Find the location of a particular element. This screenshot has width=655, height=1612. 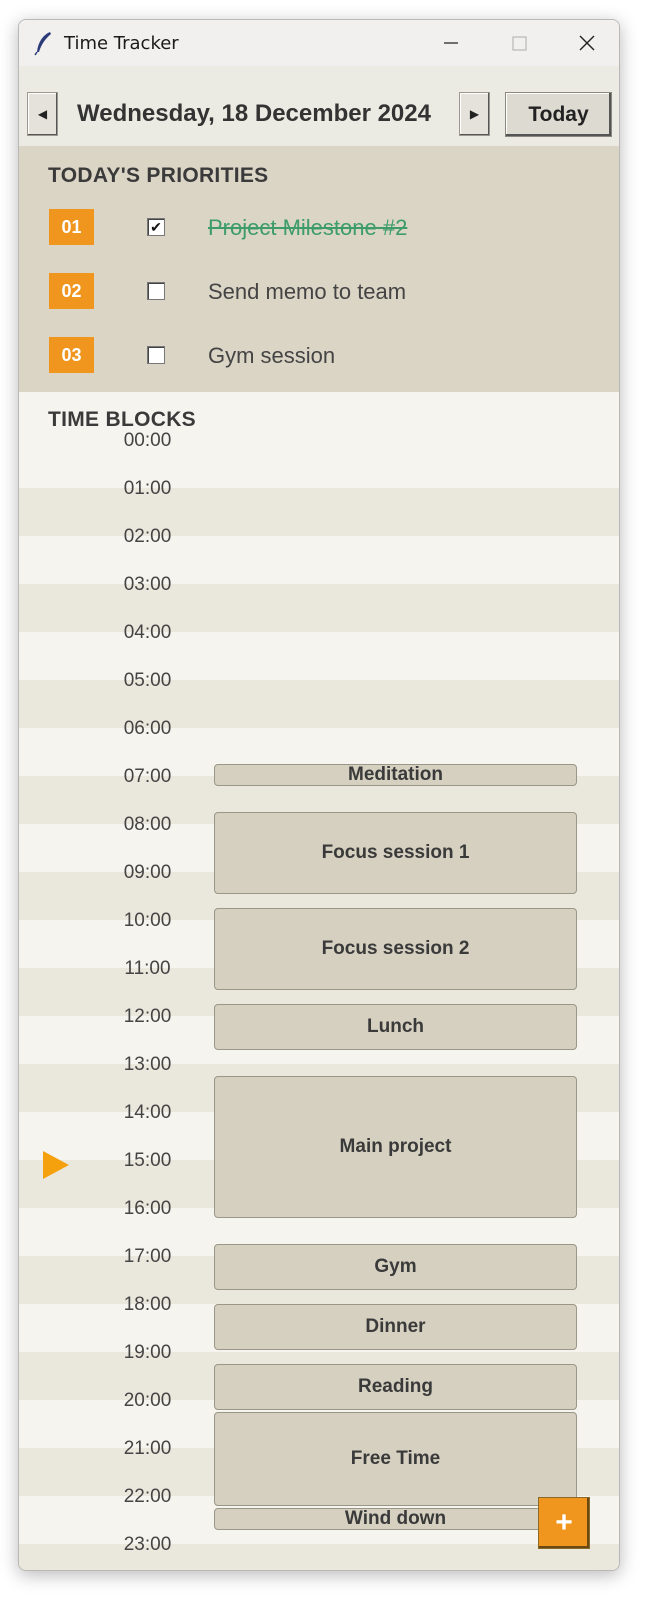

current-date: Wednesday, 18 December 2024 is located at coordinates (254, 113).